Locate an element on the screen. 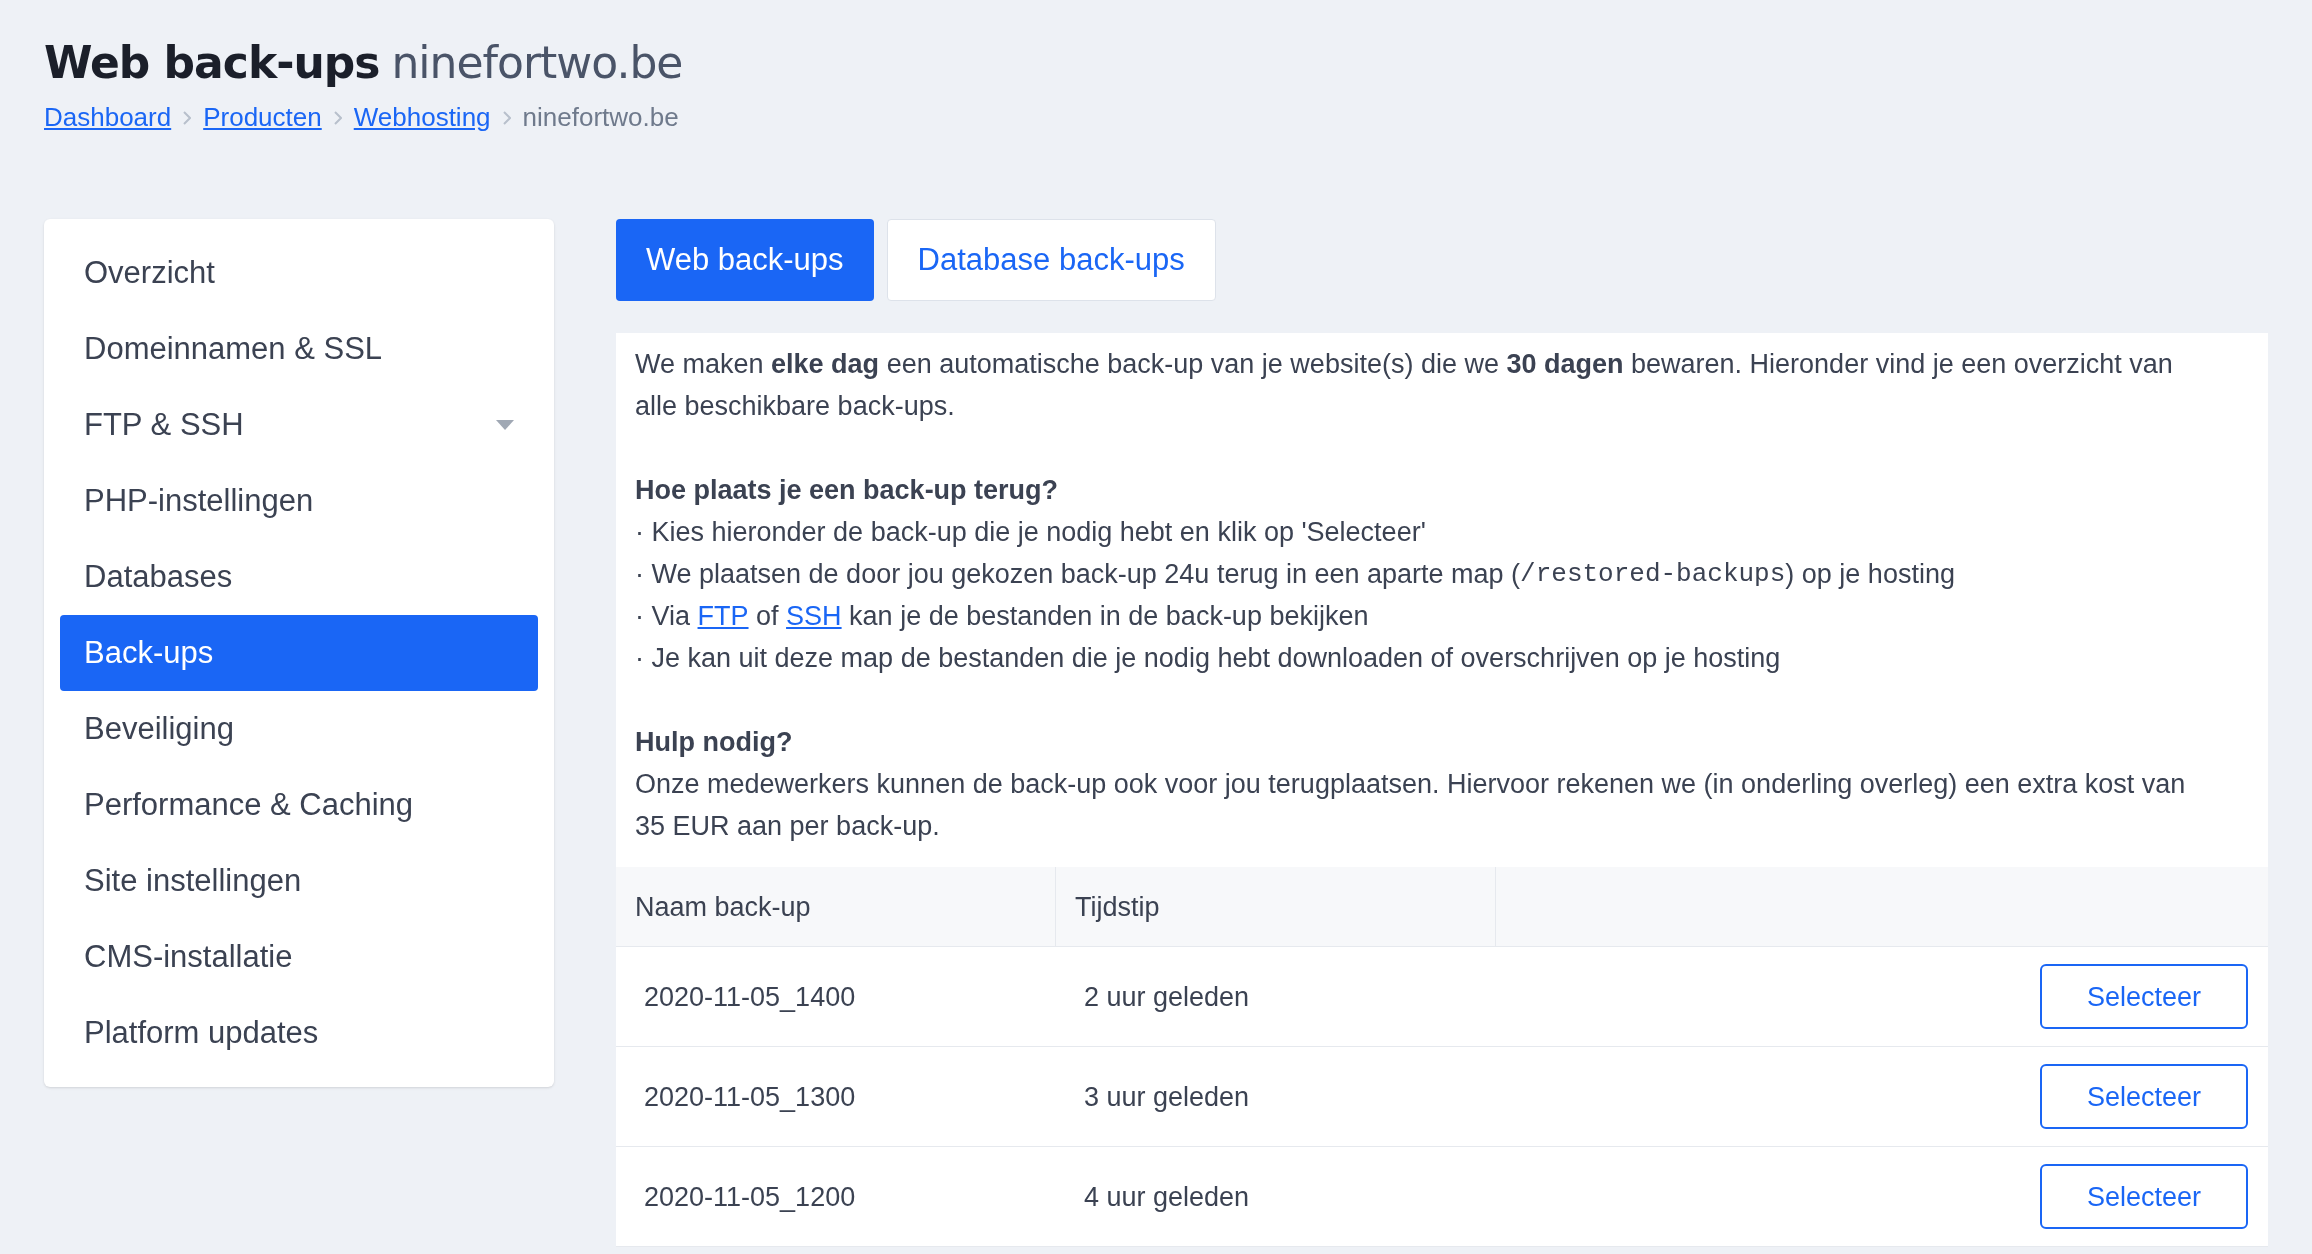  table-cell-text: 2020-11-05_1400 is located at coordinates (750, 997).